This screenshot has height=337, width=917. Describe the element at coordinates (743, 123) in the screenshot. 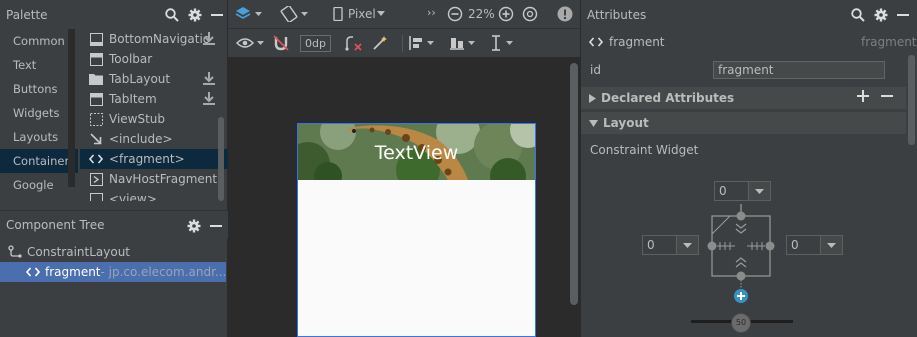

I see `layout-section: Layout` at that location.